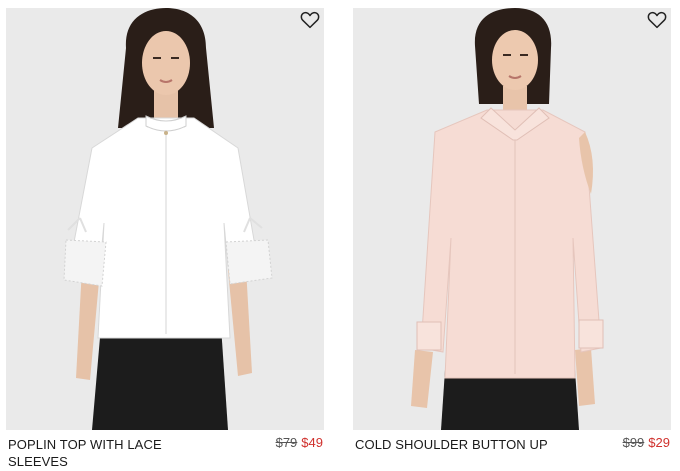  I want to click on product-price: $99 $29, so click(646, 442).